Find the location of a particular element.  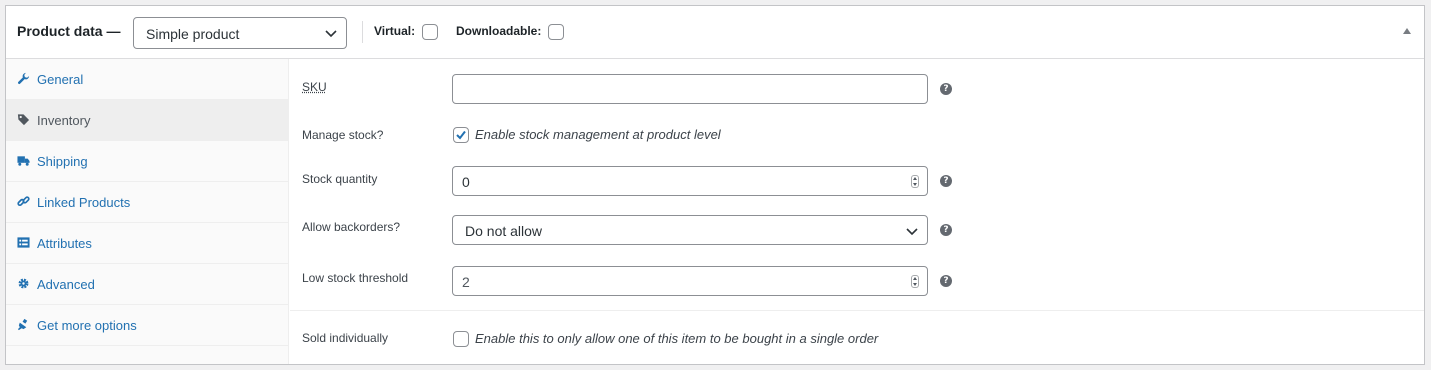

panel-title: Product data — is located at coordinates (69, 31).